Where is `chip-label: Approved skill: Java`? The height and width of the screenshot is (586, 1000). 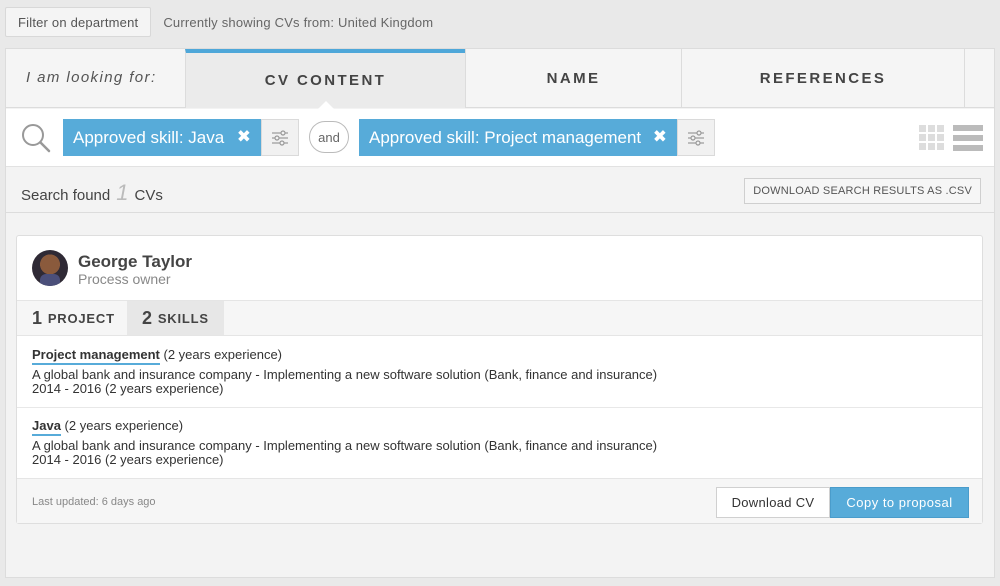 chip-label: Approved skill: Java is located at coordinates (149, 137).